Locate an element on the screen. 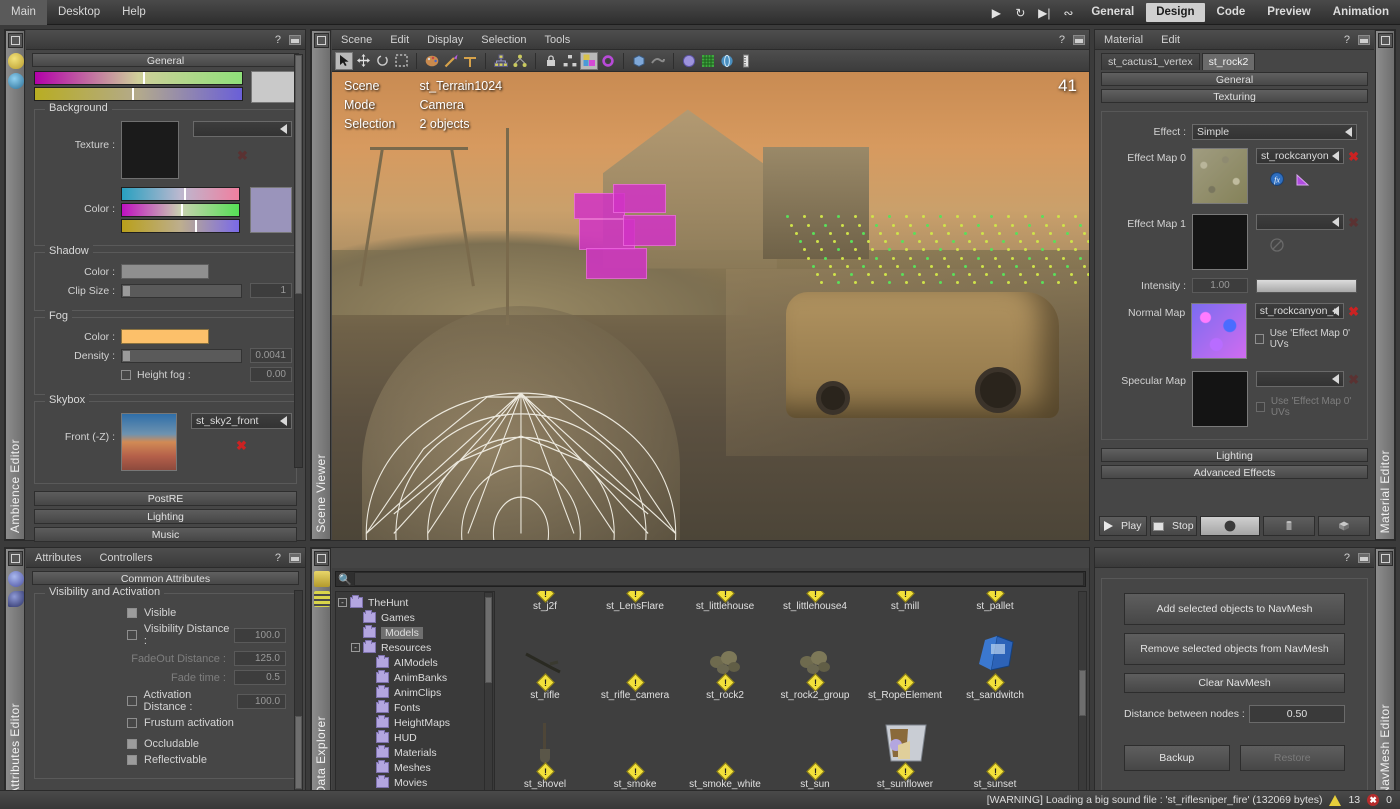 Image resolution: width=1400 pixels, height=809 pixels. move-icon is located at coordinates (363, 61).